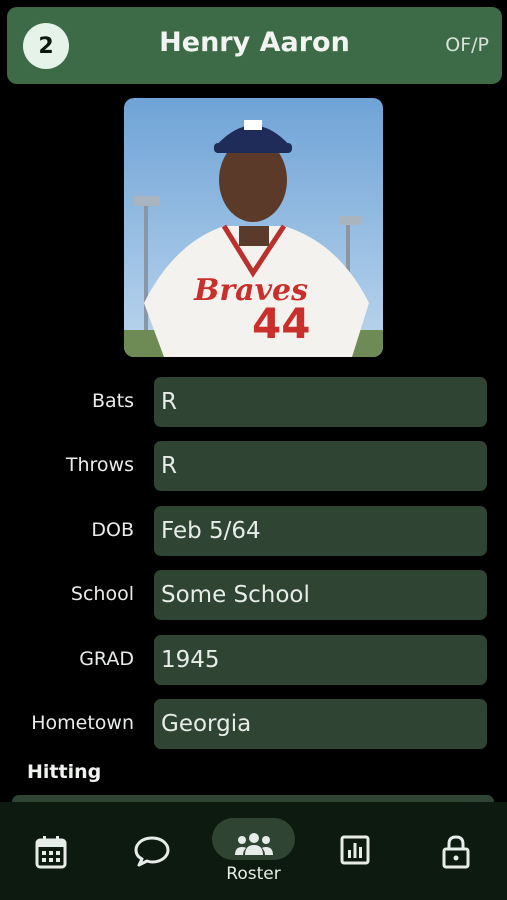  I want to click on grad-label: GRAD, so click(106, 659).